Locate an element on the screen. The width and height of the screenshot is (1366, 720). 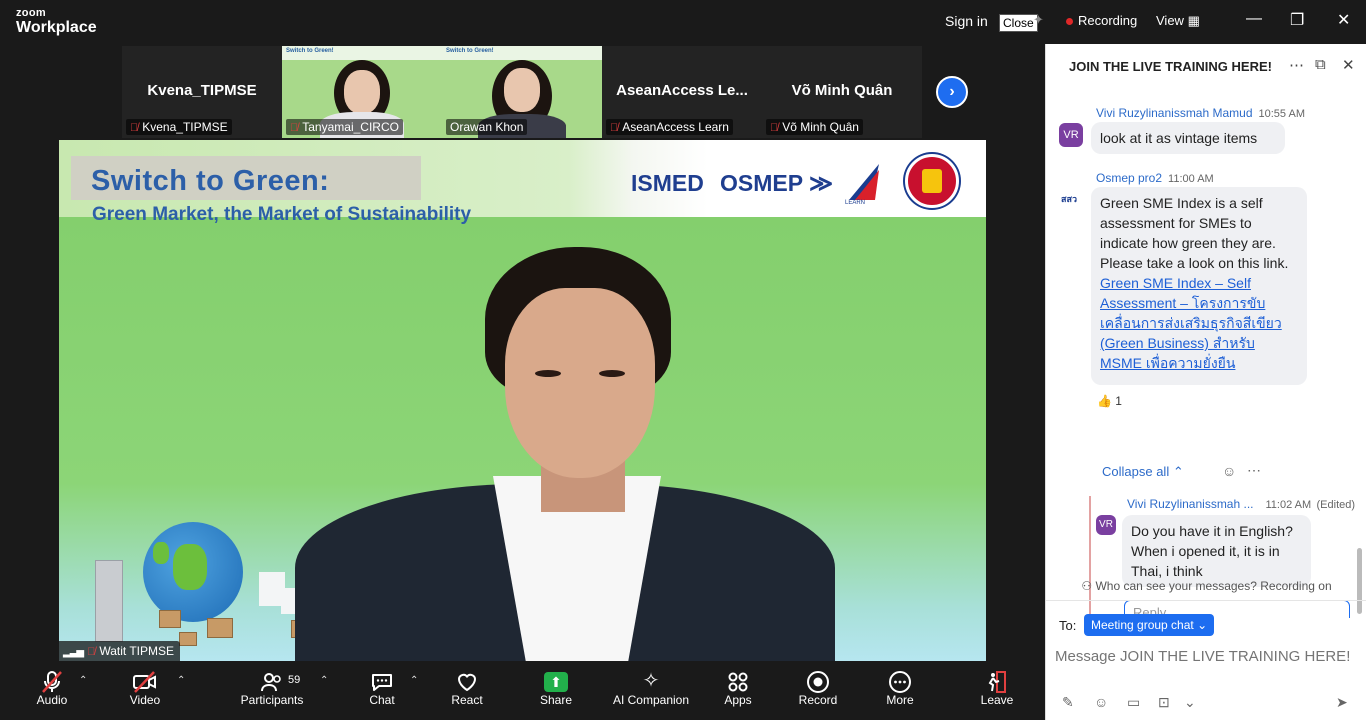
recipient-select: Meeting group chat ⌄ is located at coordinates (1149, 625).